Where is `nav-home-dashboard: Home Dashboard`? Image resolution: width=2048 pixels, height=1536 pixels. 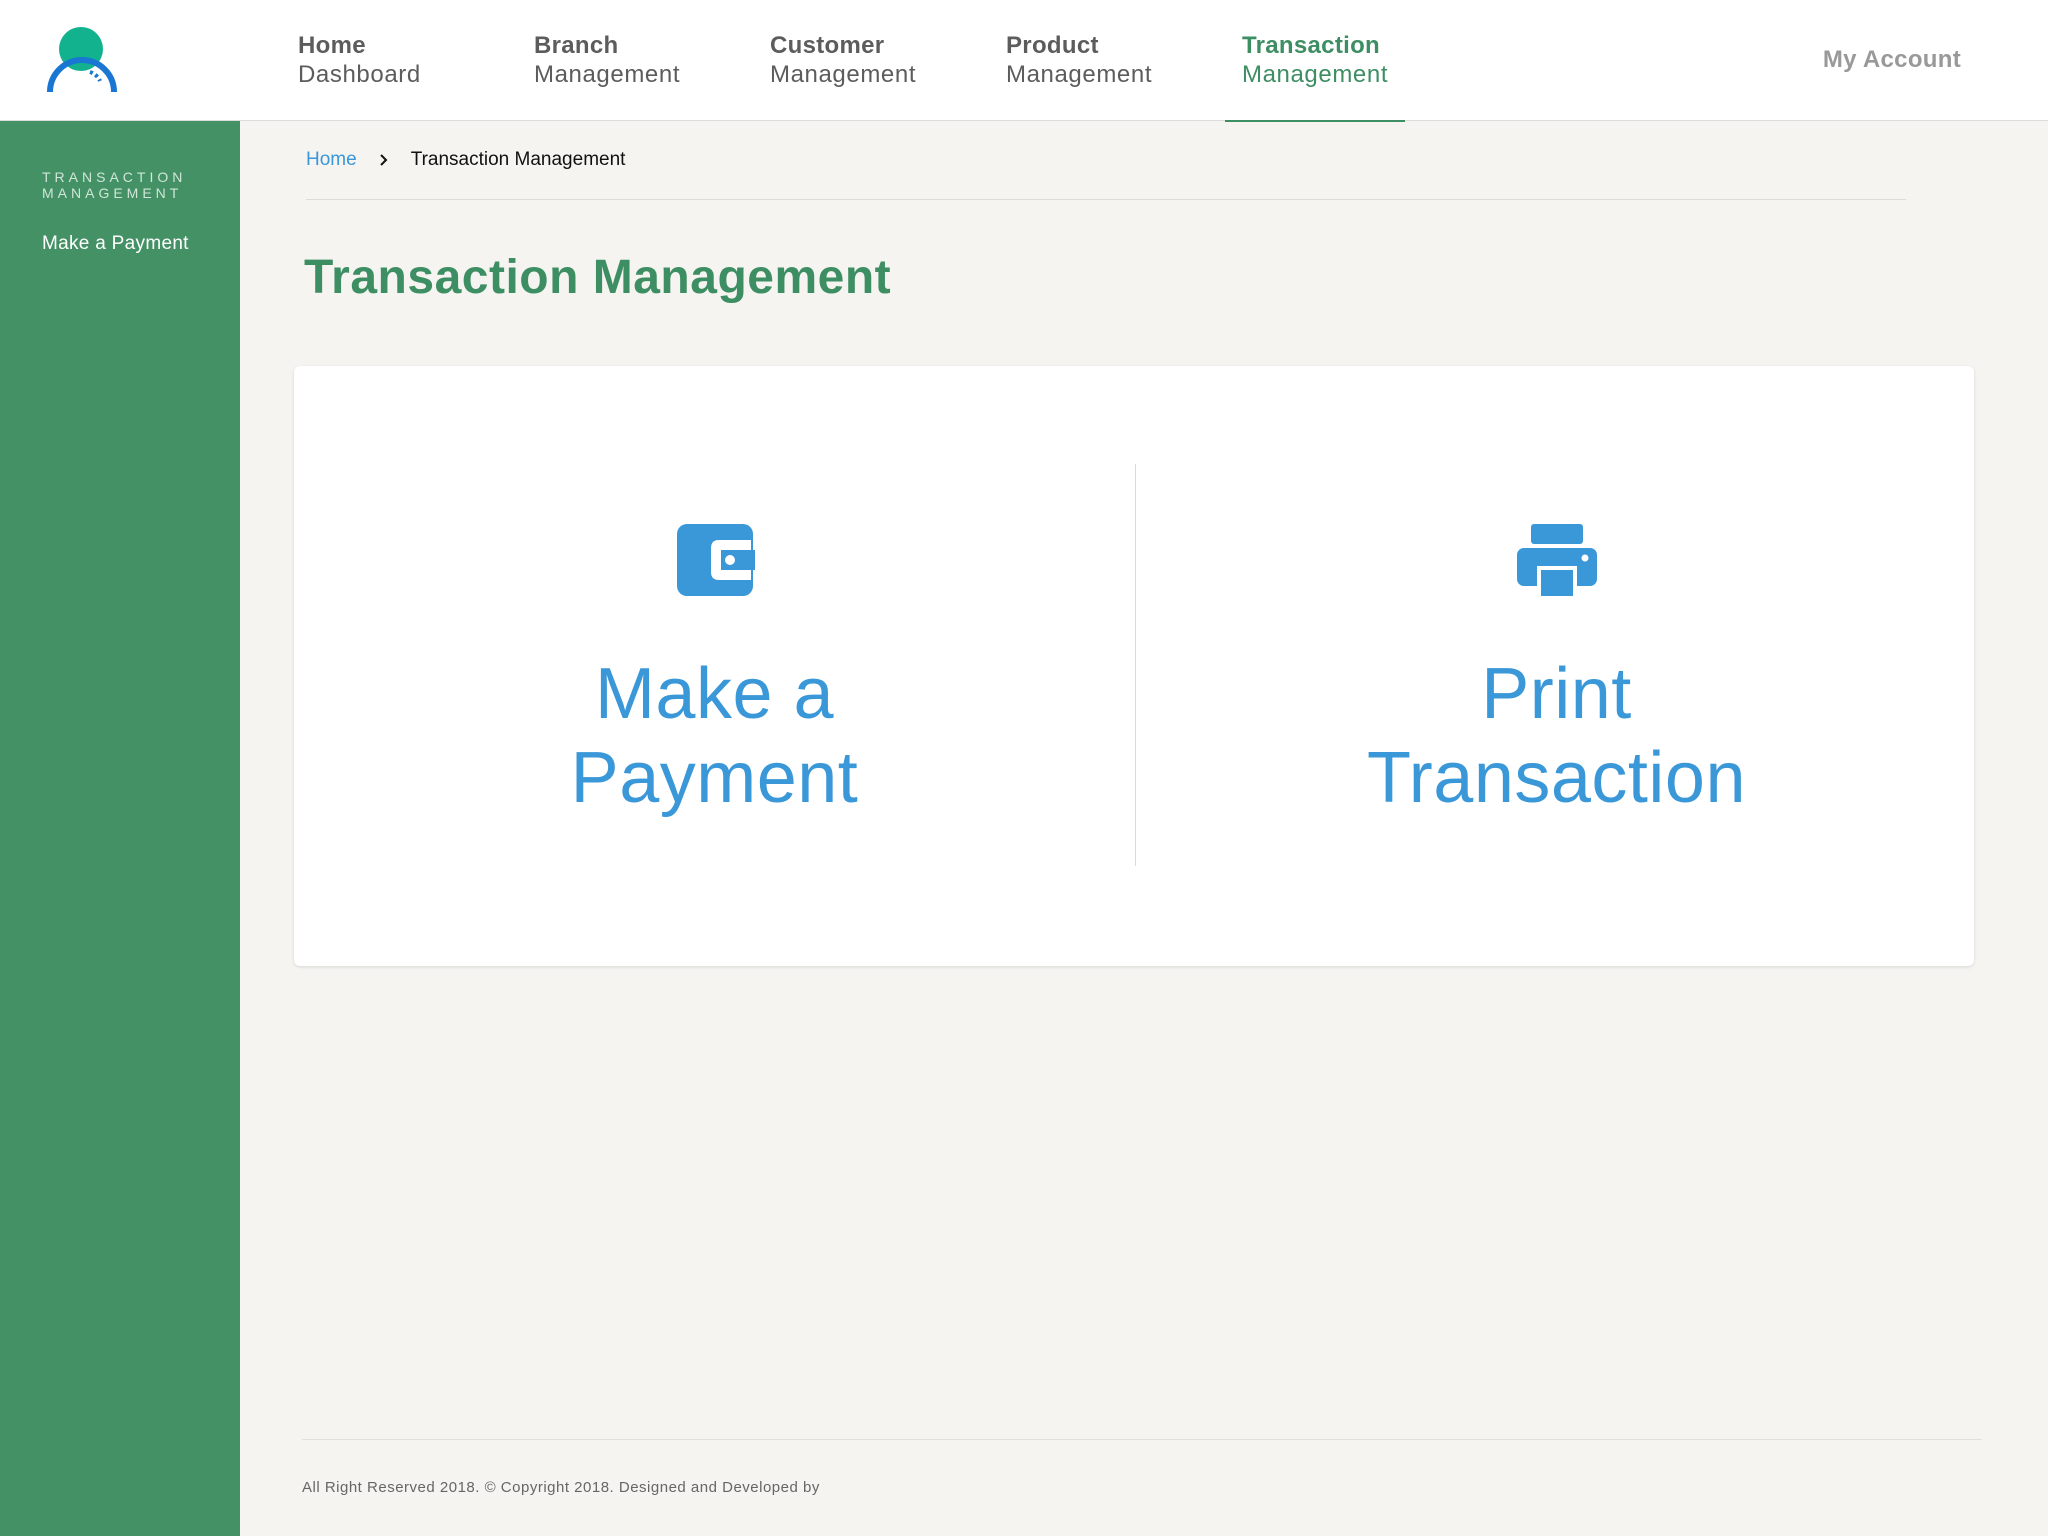 nav-home-dashboard: Home Dashboard is located at coordinates (359, 60).